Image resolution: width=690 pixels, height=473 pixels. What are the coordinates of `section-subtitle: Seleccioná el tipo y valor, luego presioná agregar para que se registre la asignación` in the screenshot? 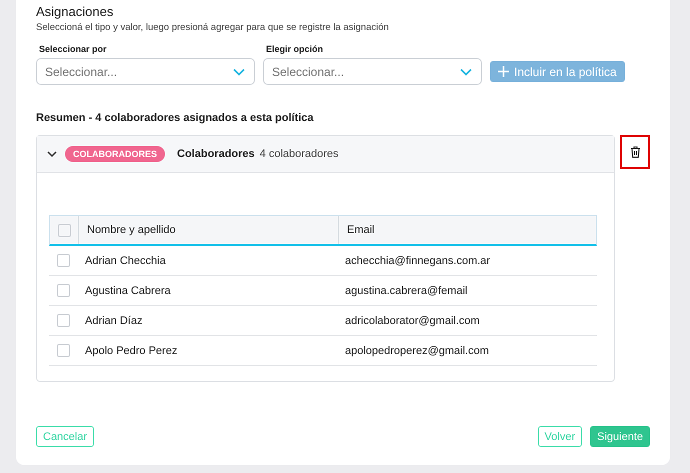 It's located at (213, 27).